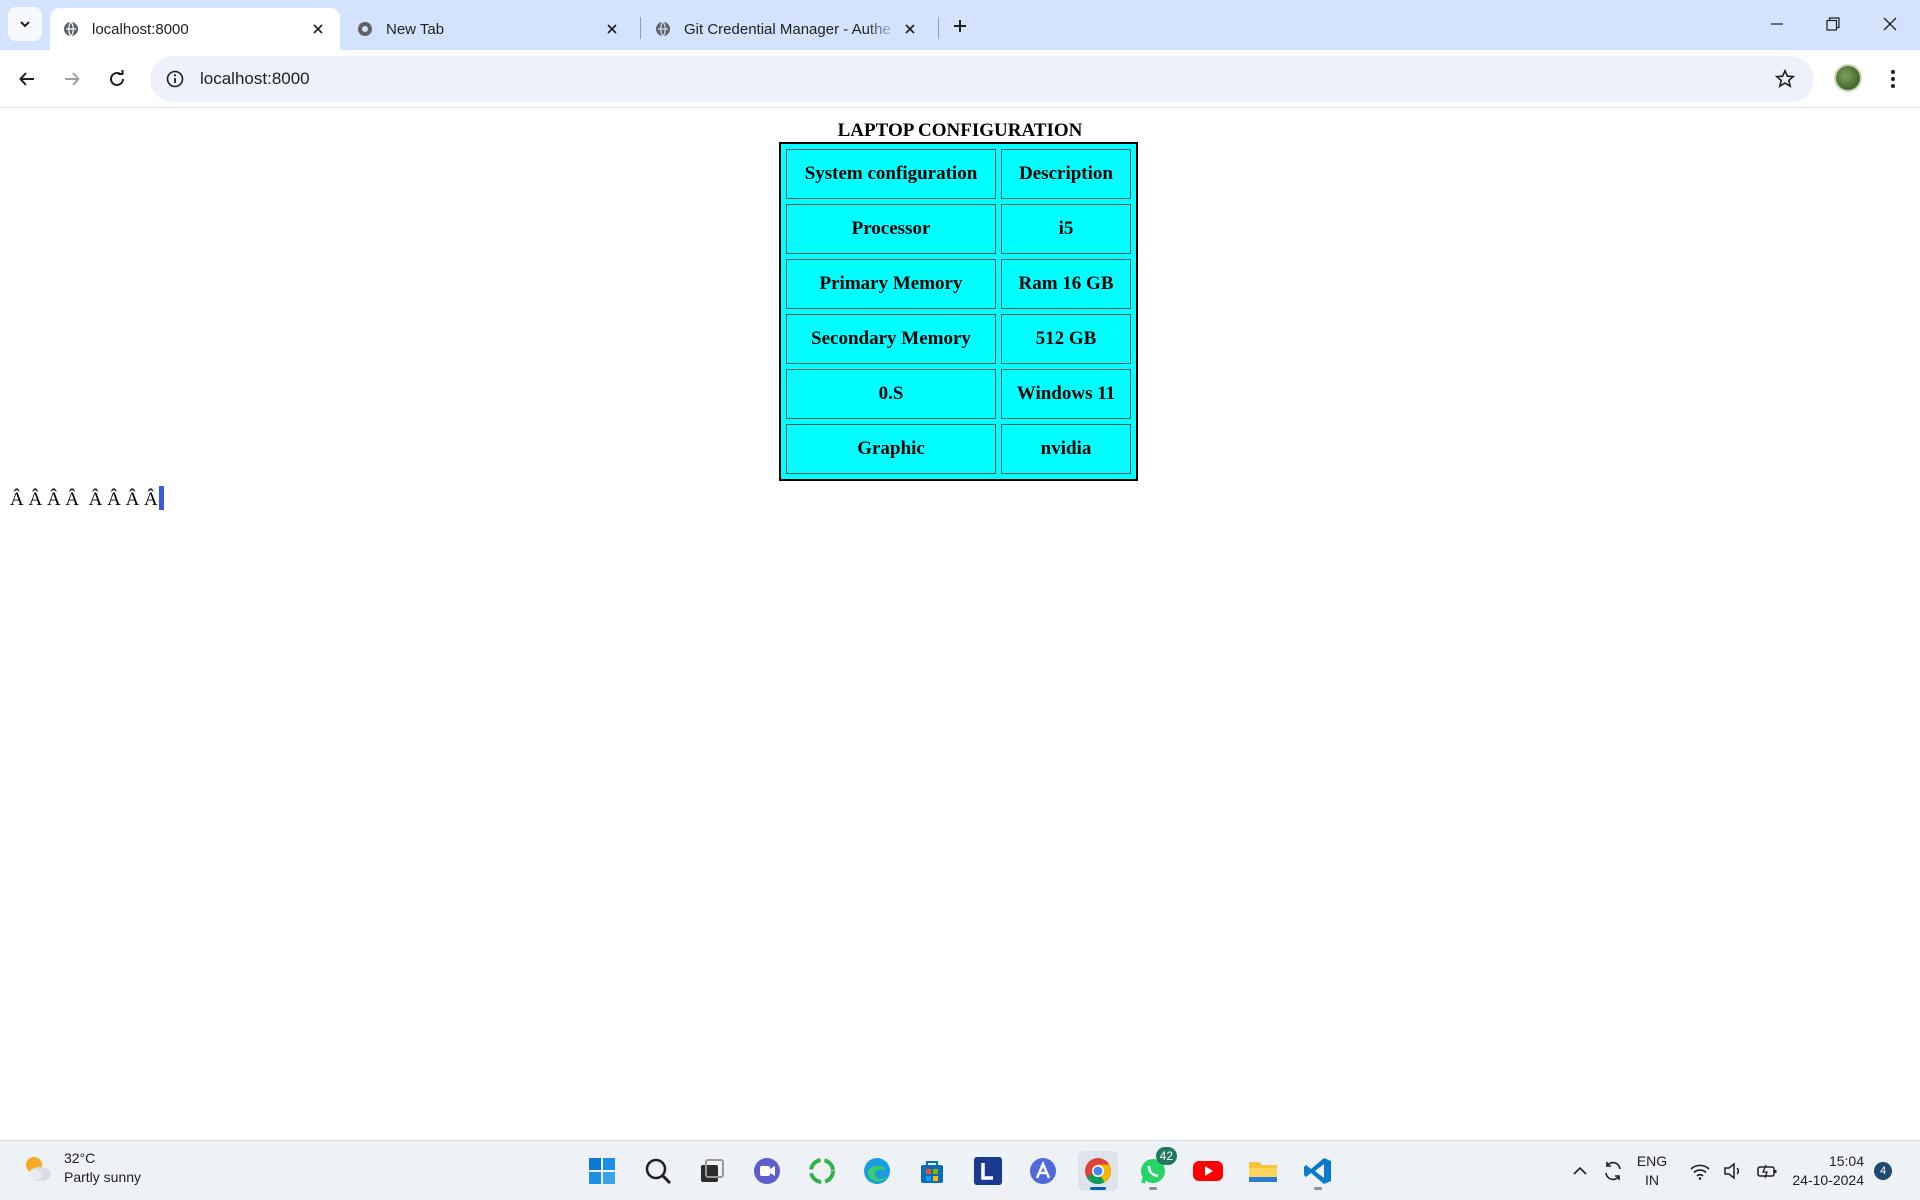  Describe the element at coordinates (1785, 79) in the screenshot. I see `bookmark-star-icon` at that location.